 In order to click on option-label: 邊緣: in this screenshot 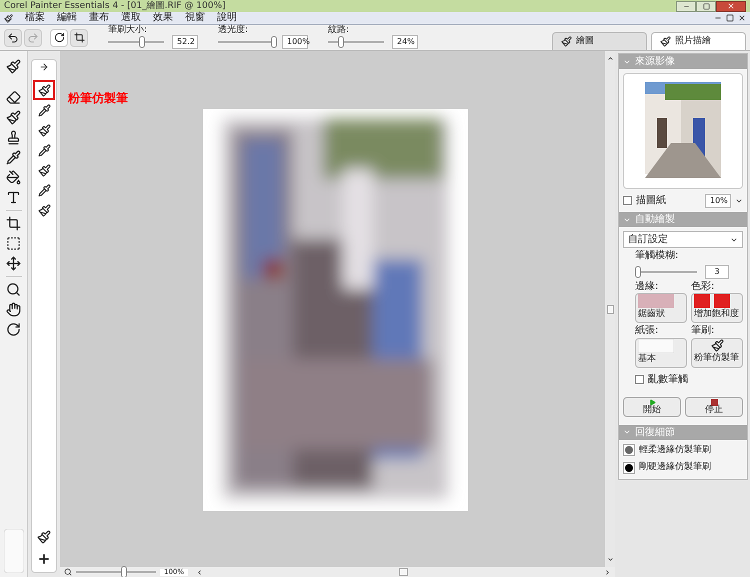, I will do `click(647, 286)`.